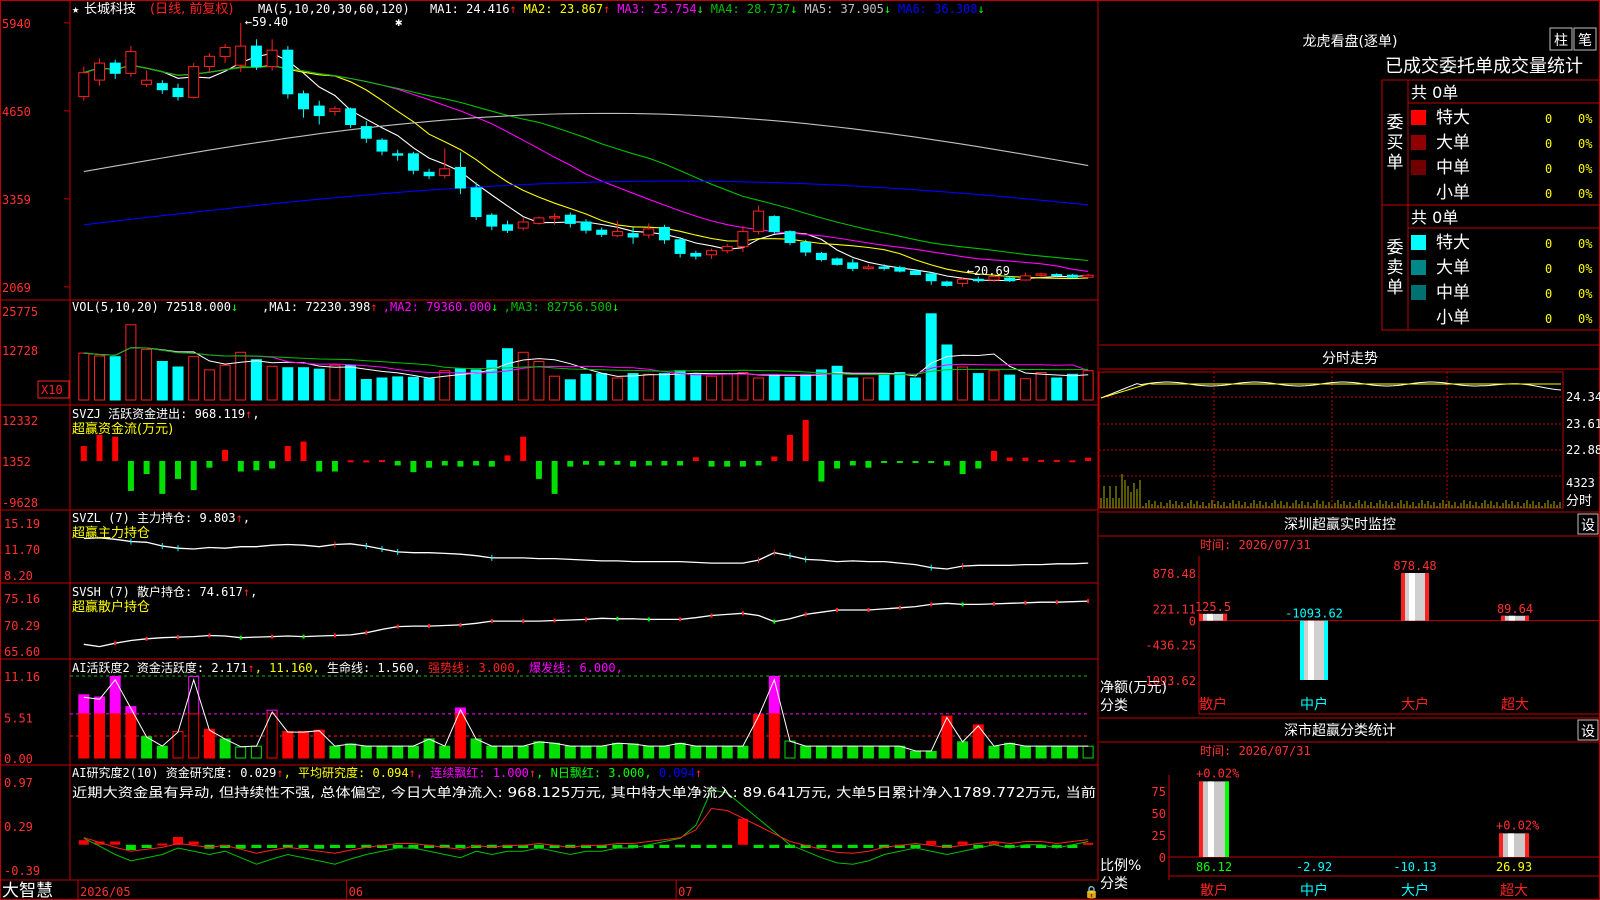 This screenshot has height=900, width=1600. Describe the element at coordinates (1159, 814) in the screenshot. I see `class-y-tick: 50` at that location.